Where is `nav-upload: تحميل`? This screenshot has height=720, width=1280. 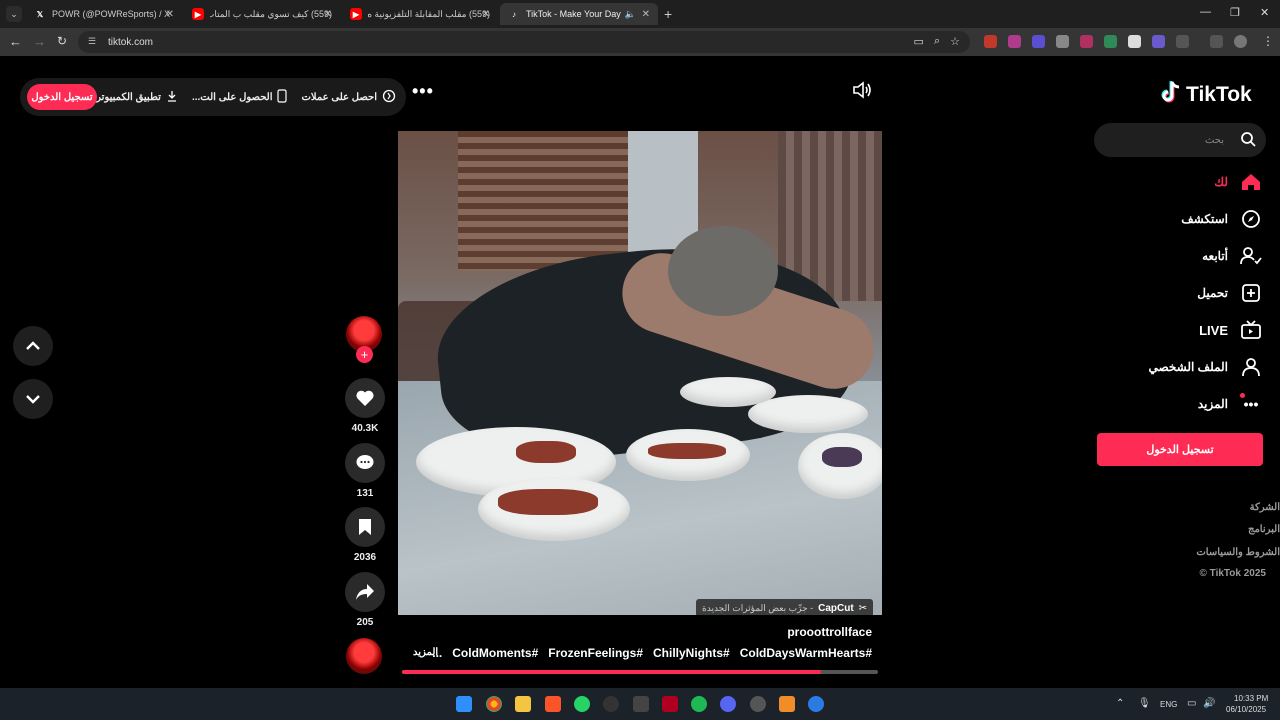
nav-upload: تحميل is located at coordinates (1229, 293).